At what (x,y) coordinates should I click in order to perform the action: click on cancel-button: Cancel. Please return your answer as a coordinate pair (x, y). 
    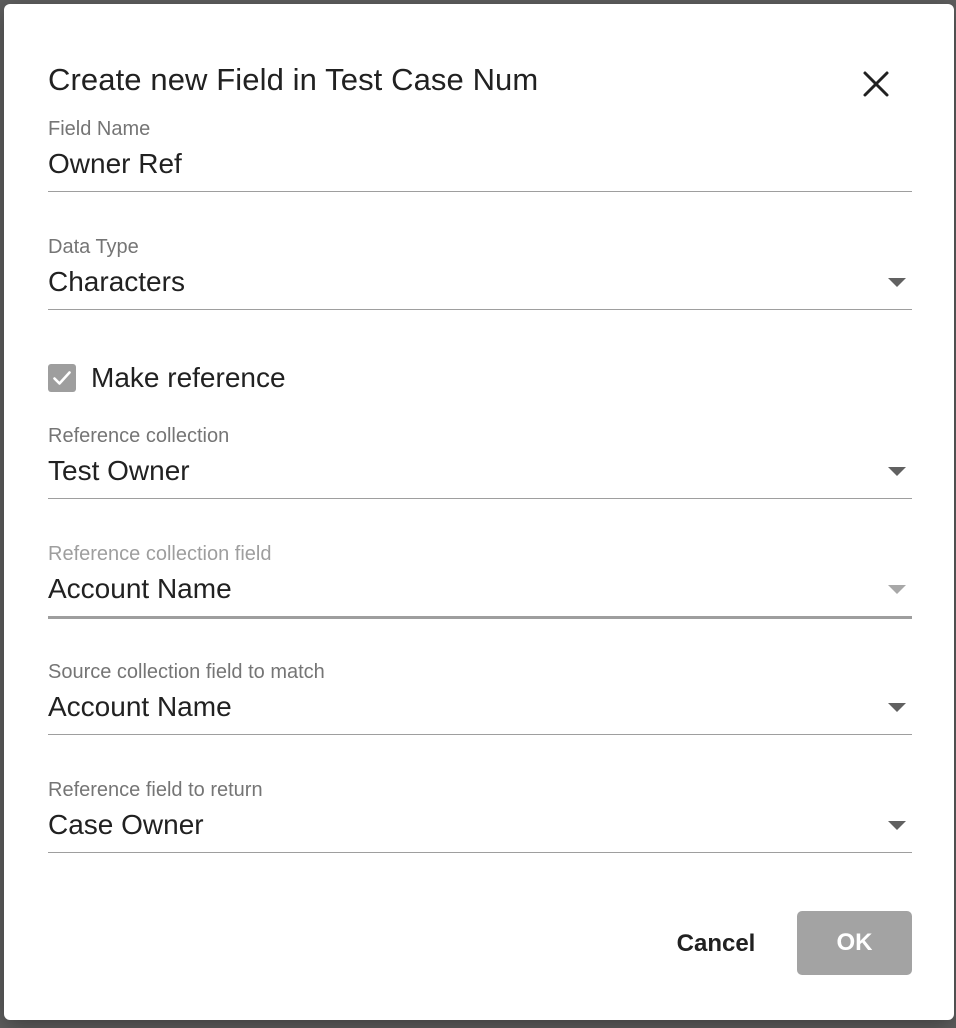
    Looking at the image, I should click on (716, 944).